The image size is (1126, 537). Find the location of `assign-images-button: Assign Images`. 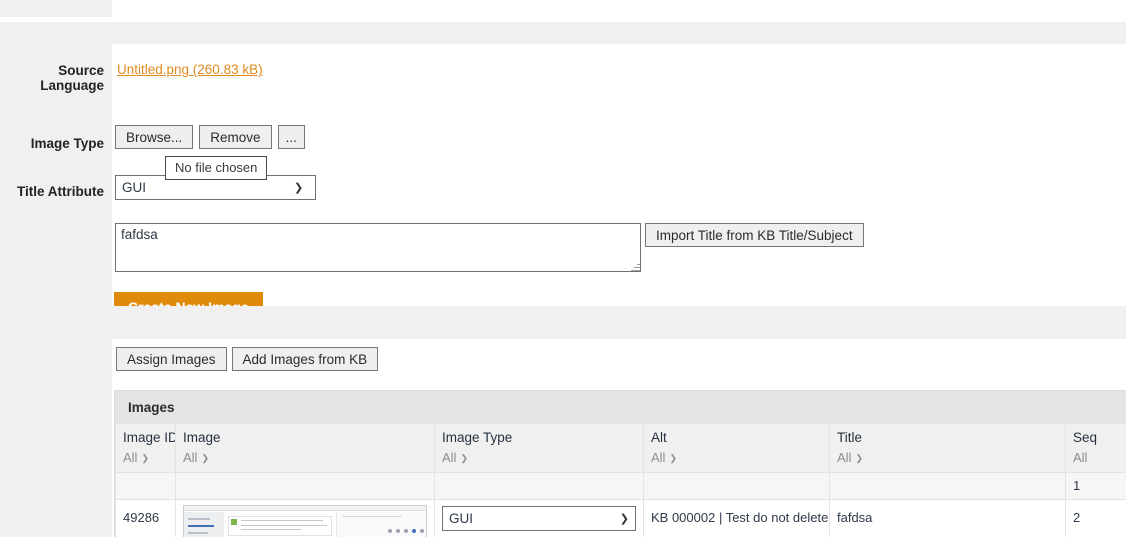

assign-images-button: Assign Images is located at coordinates (171, 359).